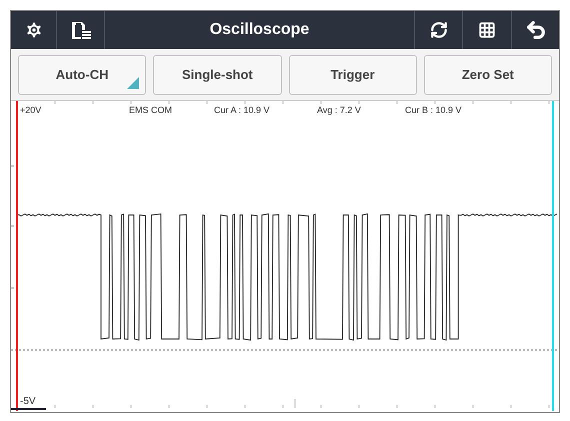  Describe the element at coordinates (339, 111) in the screenshot. I see `reading-label: Avg : 7.2 V` at that location.